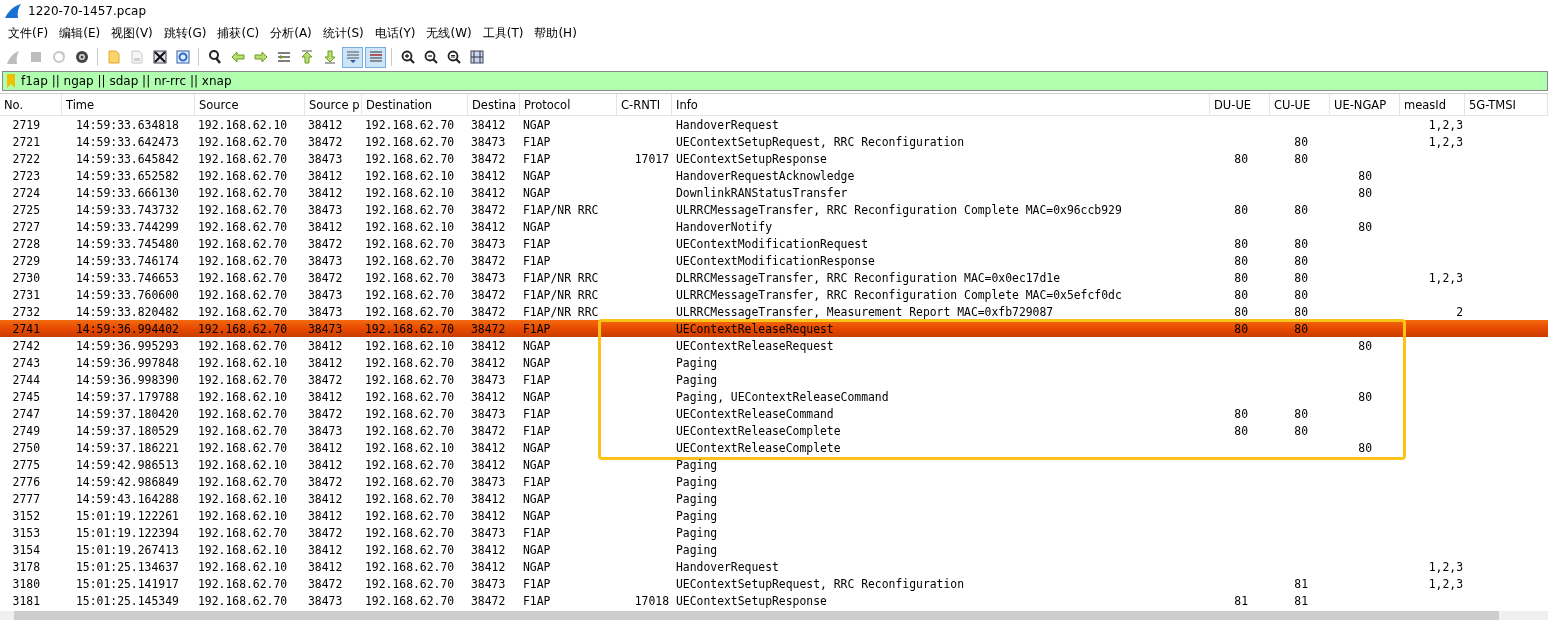  What do you see at coordinates (774, 141) in the screenshot?
I see `packet-row: 2721 14:59:33.642473 192.168.62.70 38472 192.168.62.70 38473 F1AP UEContextSetupRequest, RRC Reconfiguration 80 1,2,3` at bounding box center [774, 141].